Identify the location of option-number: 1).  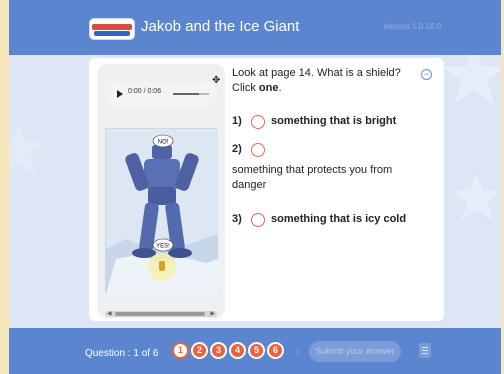
(237, 121).